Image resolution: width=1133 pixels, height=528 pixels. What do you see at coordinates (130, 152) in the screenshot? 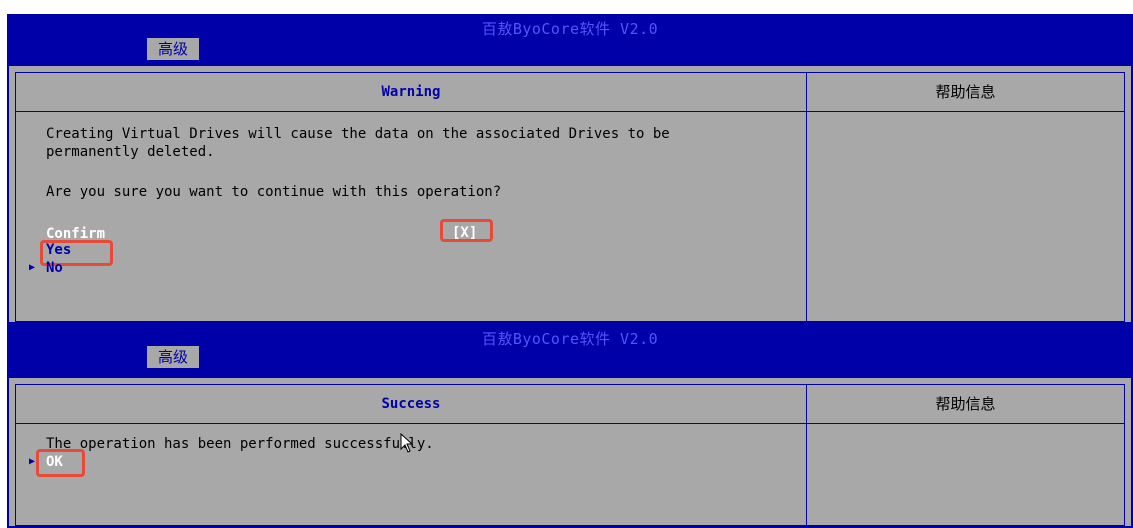
I see `warning-message-line2: permanently deleted.` at bounding box center [130, 152].